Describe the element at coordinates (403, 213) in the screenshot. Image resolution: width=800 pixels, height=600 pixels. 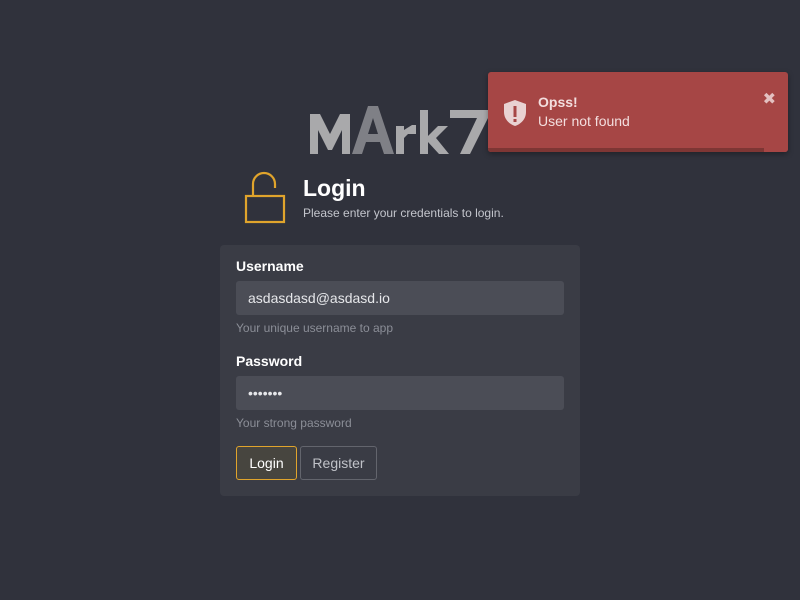
I see `page-subtitle: Please enter your credentials to login.` at that location.